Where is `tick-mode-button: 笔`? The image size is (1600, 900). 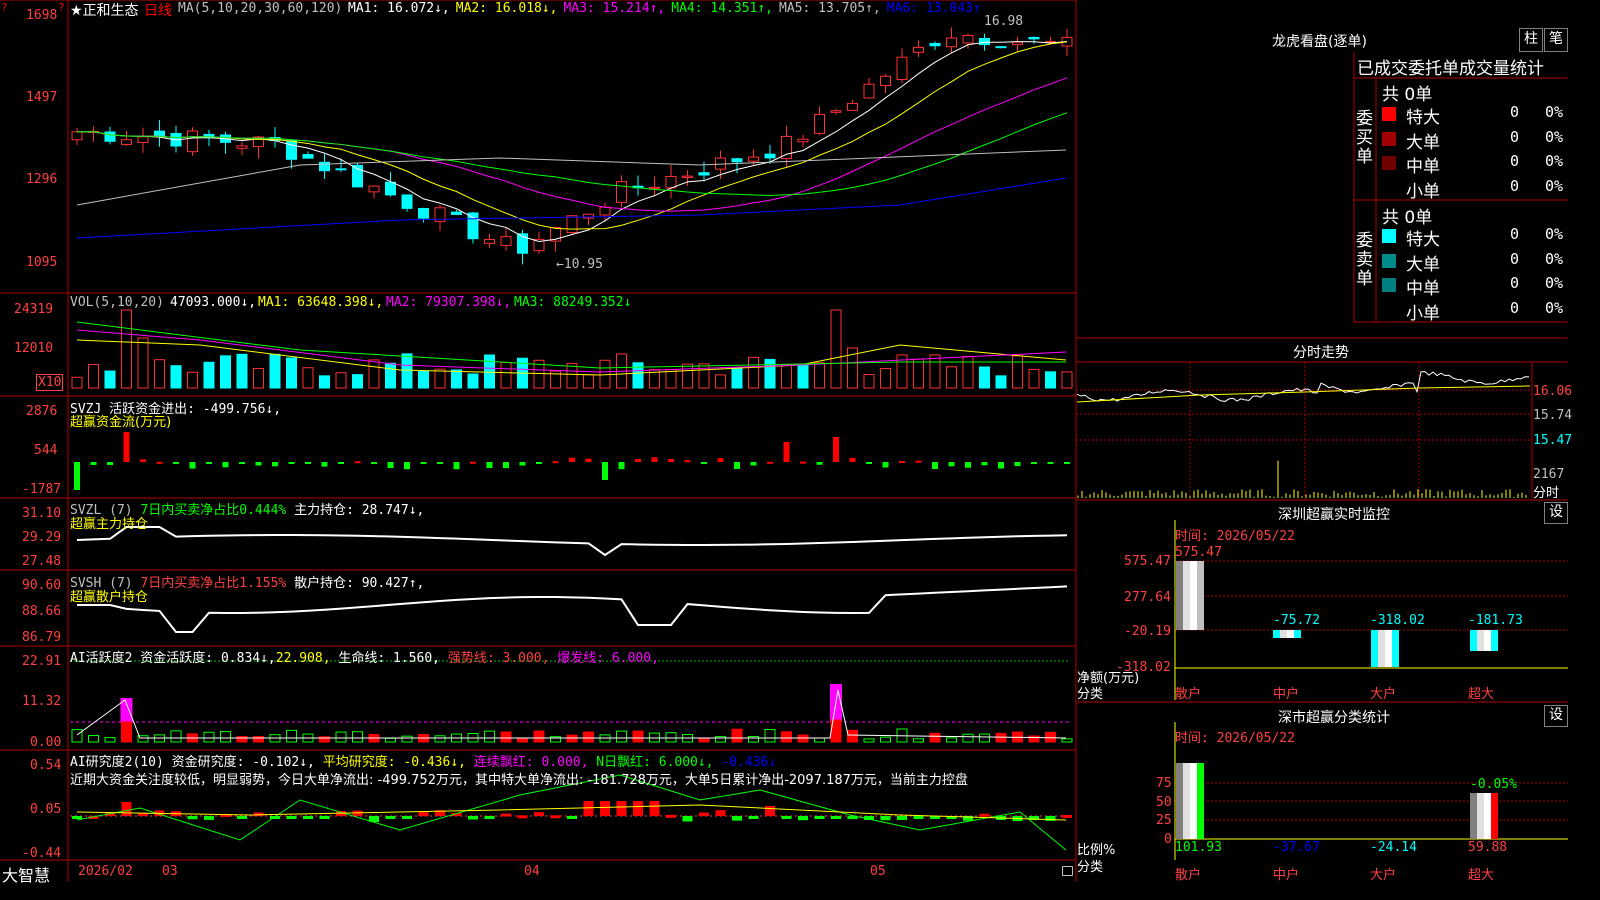 tick-mode-button: 笔 is located at coordinates (1556, 40).